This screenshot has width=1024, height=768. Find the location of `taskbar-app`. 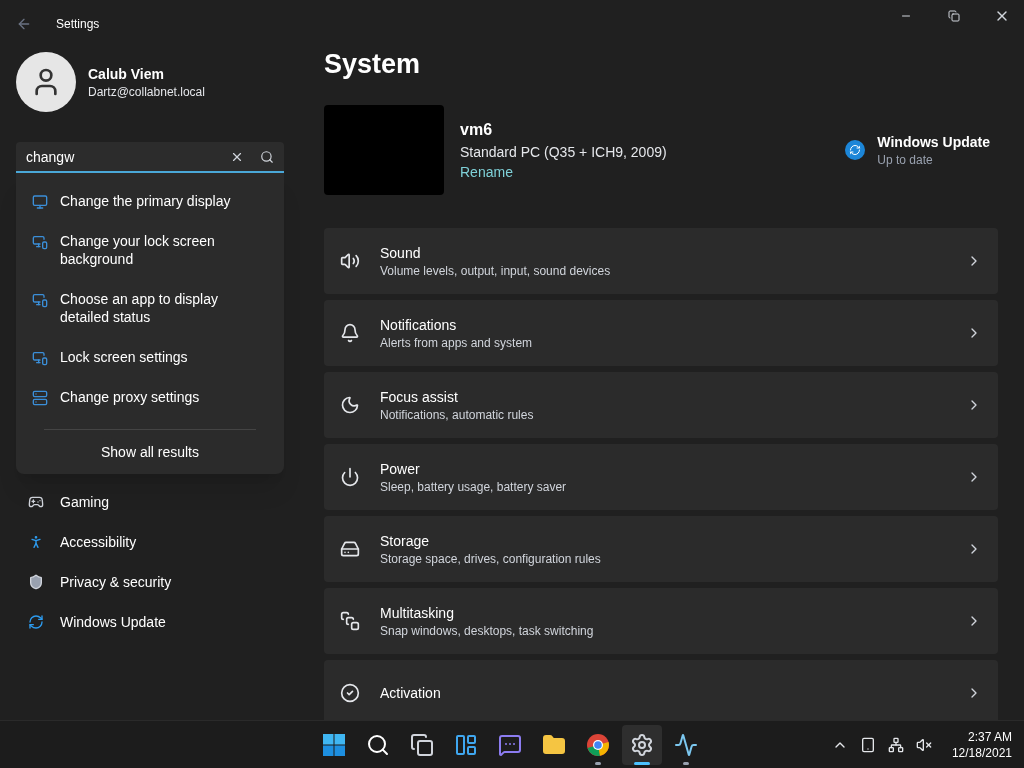

taskbar-app is located at coordinates (642, 744).